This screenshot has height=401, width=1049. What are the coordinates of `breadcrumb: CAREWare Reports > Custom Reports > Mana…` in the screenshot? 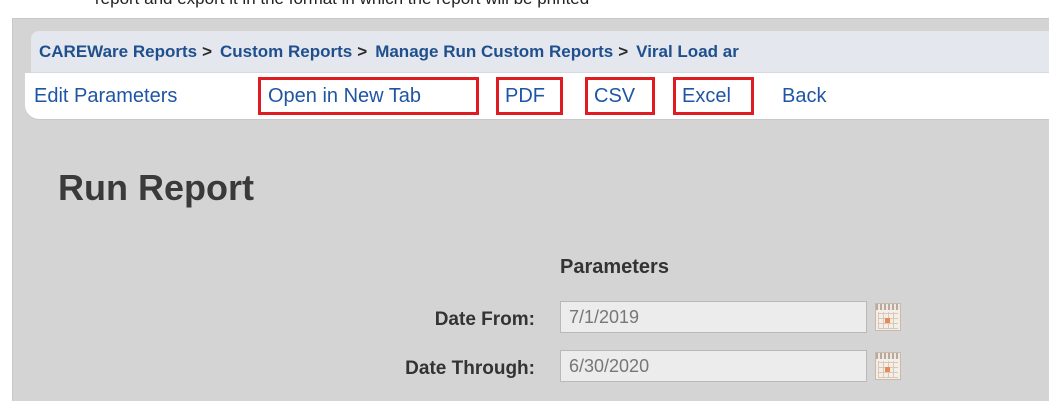 It's located at (540, 52).